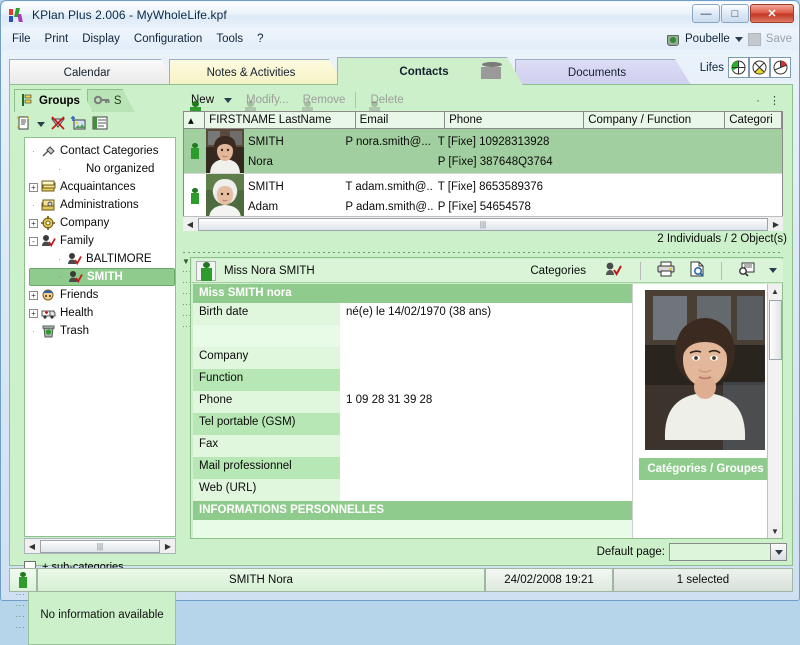  Describe the element at coordinates (706, 13) in the screenshot. I see `minimize-button: —` at that location.